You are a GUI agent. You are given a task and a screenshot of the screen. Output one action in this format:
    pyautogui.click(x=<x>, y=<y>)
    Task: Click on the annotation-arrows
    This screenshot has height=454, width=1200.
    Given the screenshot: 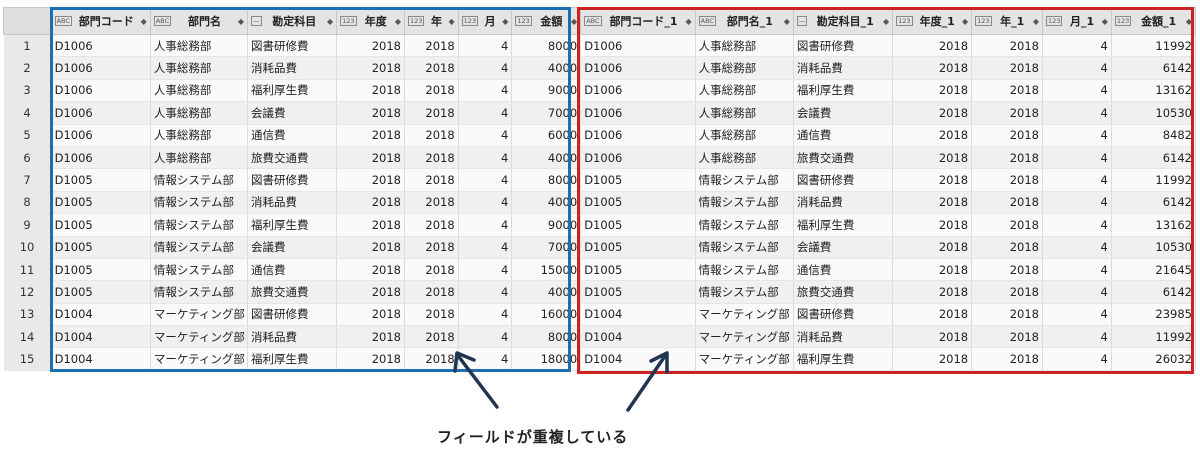 What is the action you would take?
    pyautogui.click(x=561, y=381)
    